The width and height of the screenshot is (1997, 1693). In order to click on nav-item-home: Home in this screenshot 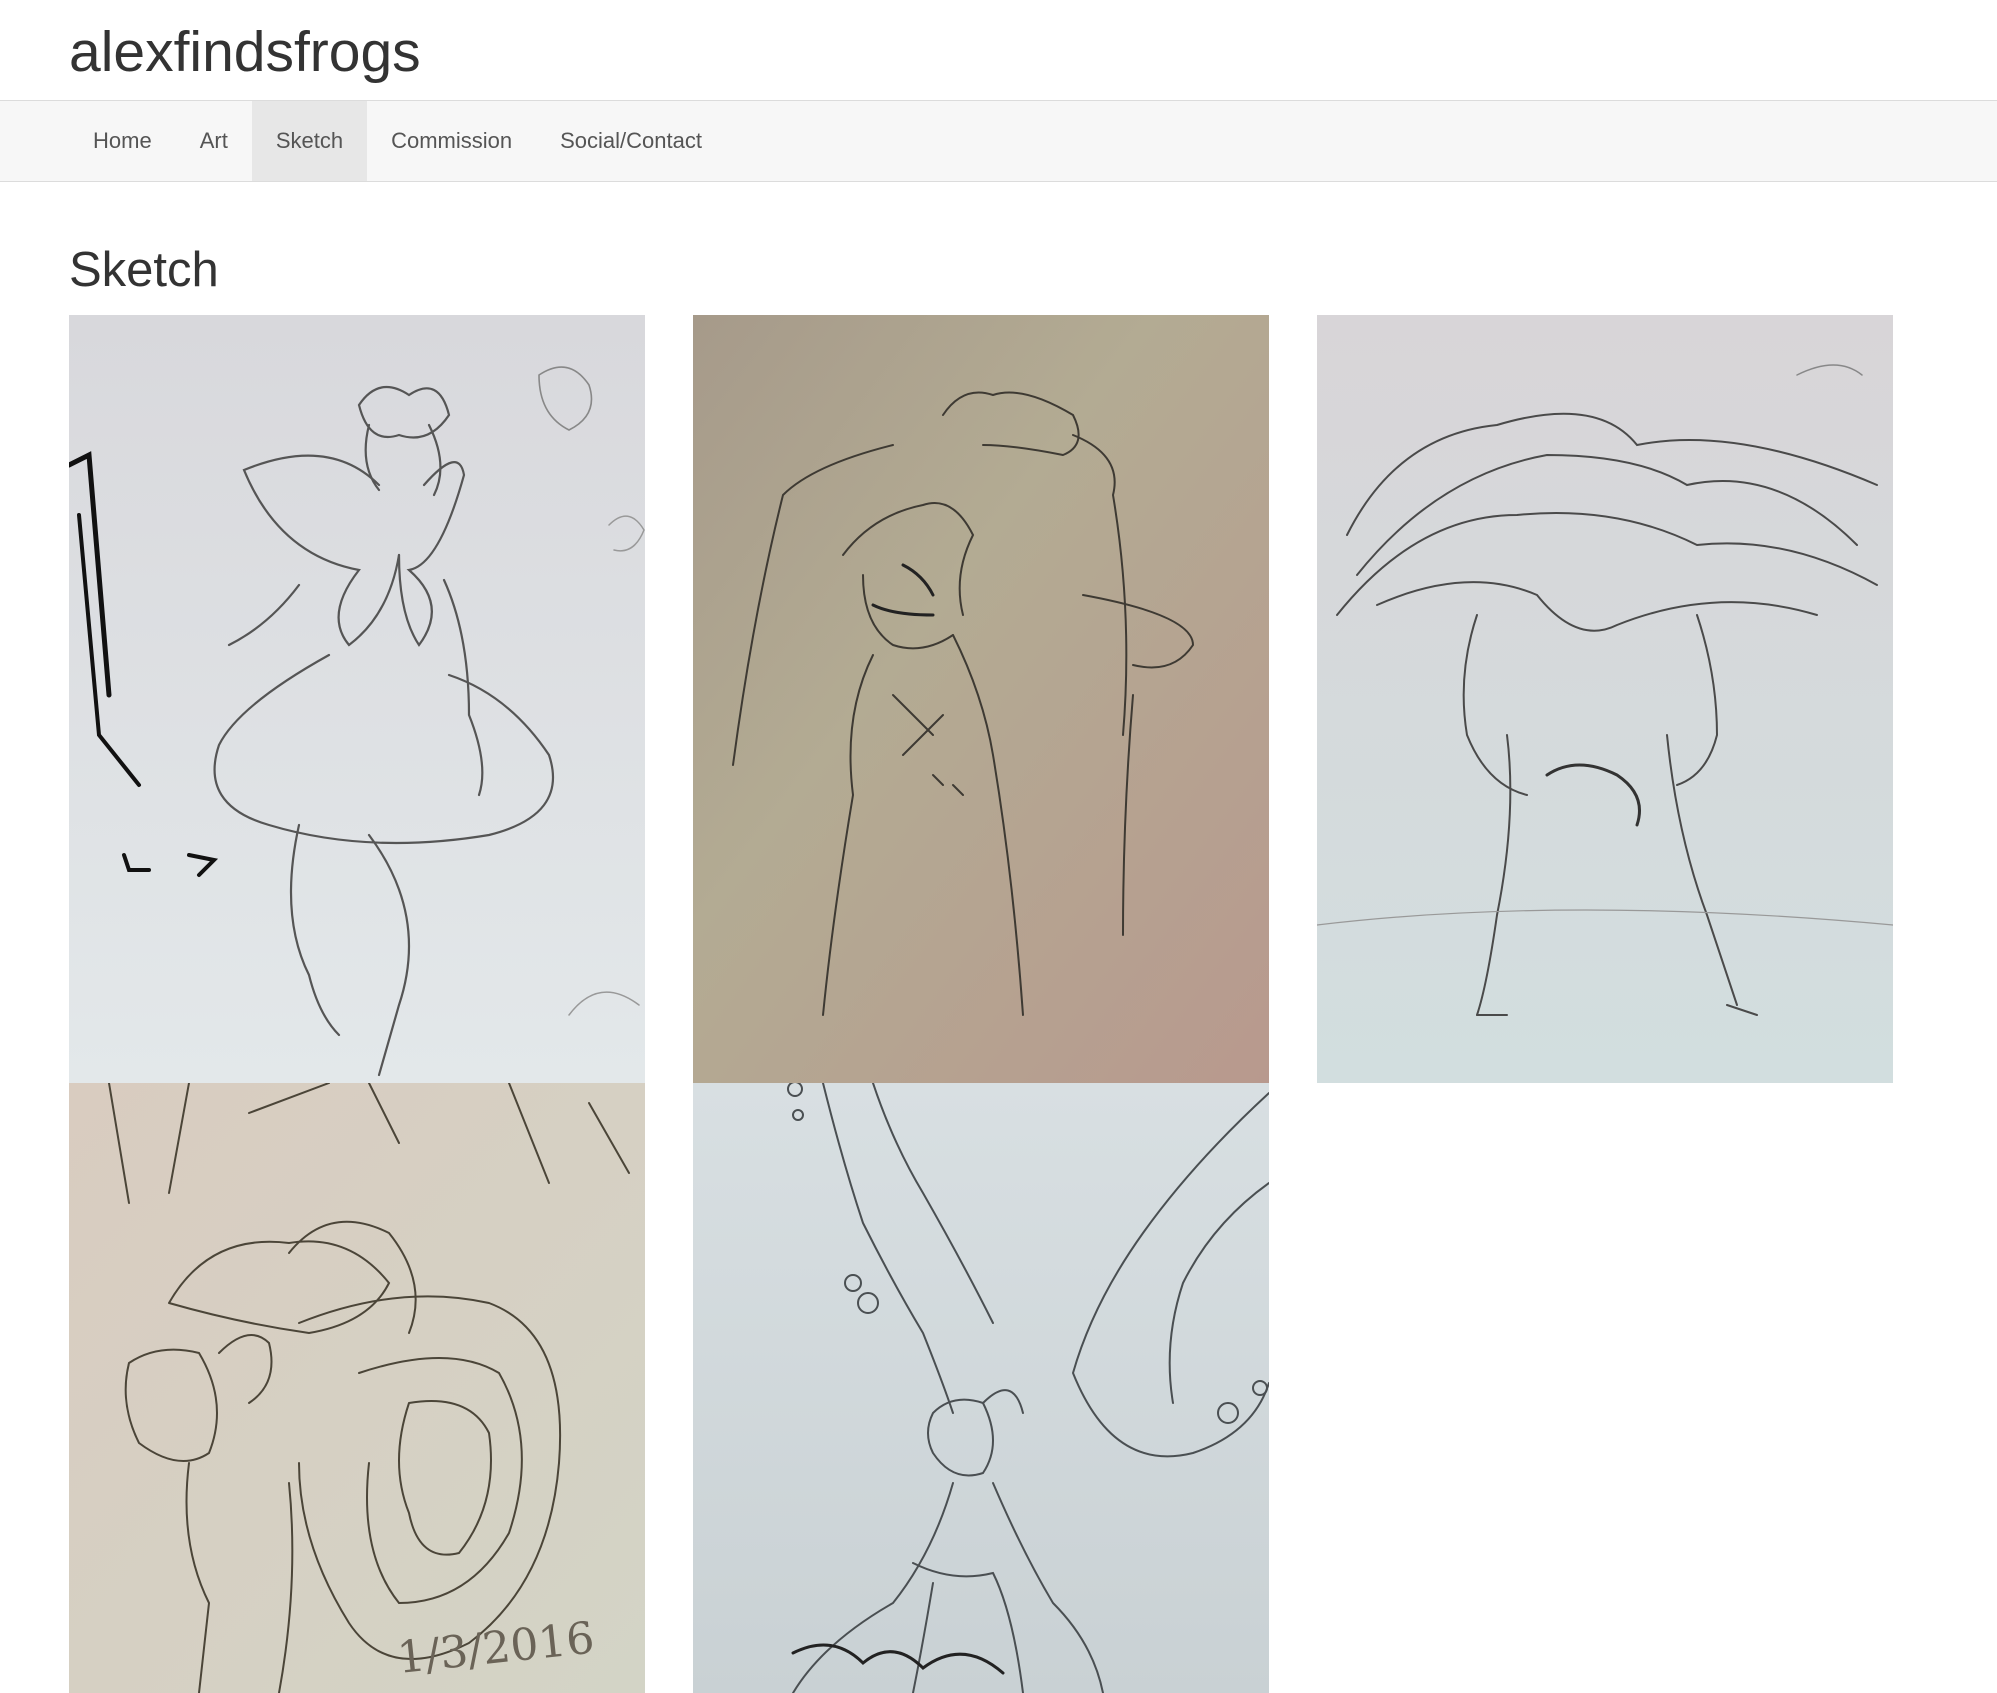, I will do `click(122, 141)`.